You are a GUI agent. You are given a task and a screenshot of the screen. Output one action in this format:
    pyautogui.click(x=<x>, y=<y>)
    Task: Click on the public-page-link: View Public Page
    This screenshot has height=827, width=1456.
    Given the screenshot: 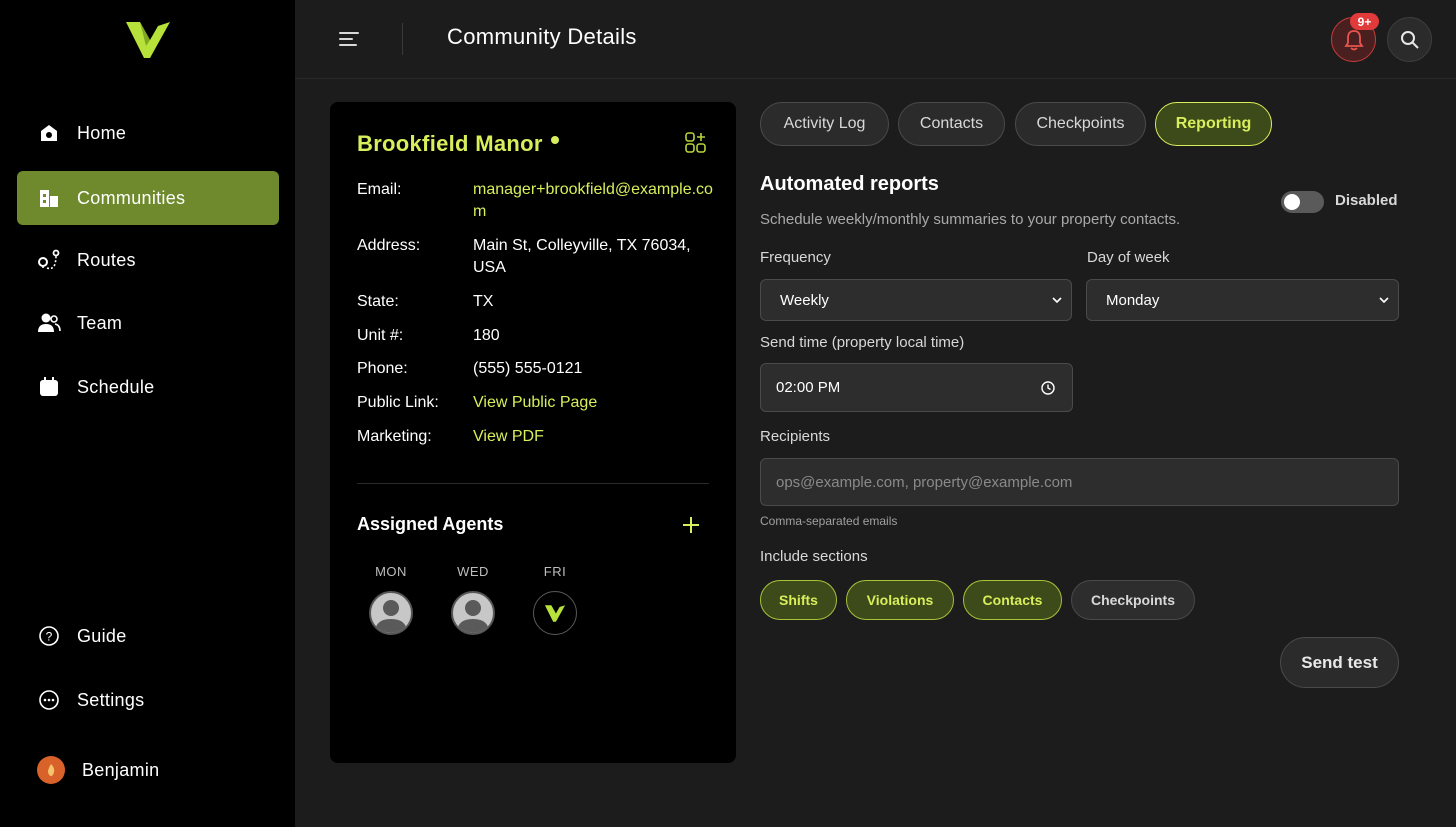 What is the action you would take?
    pyautogui.click(x=593, y=403)
    